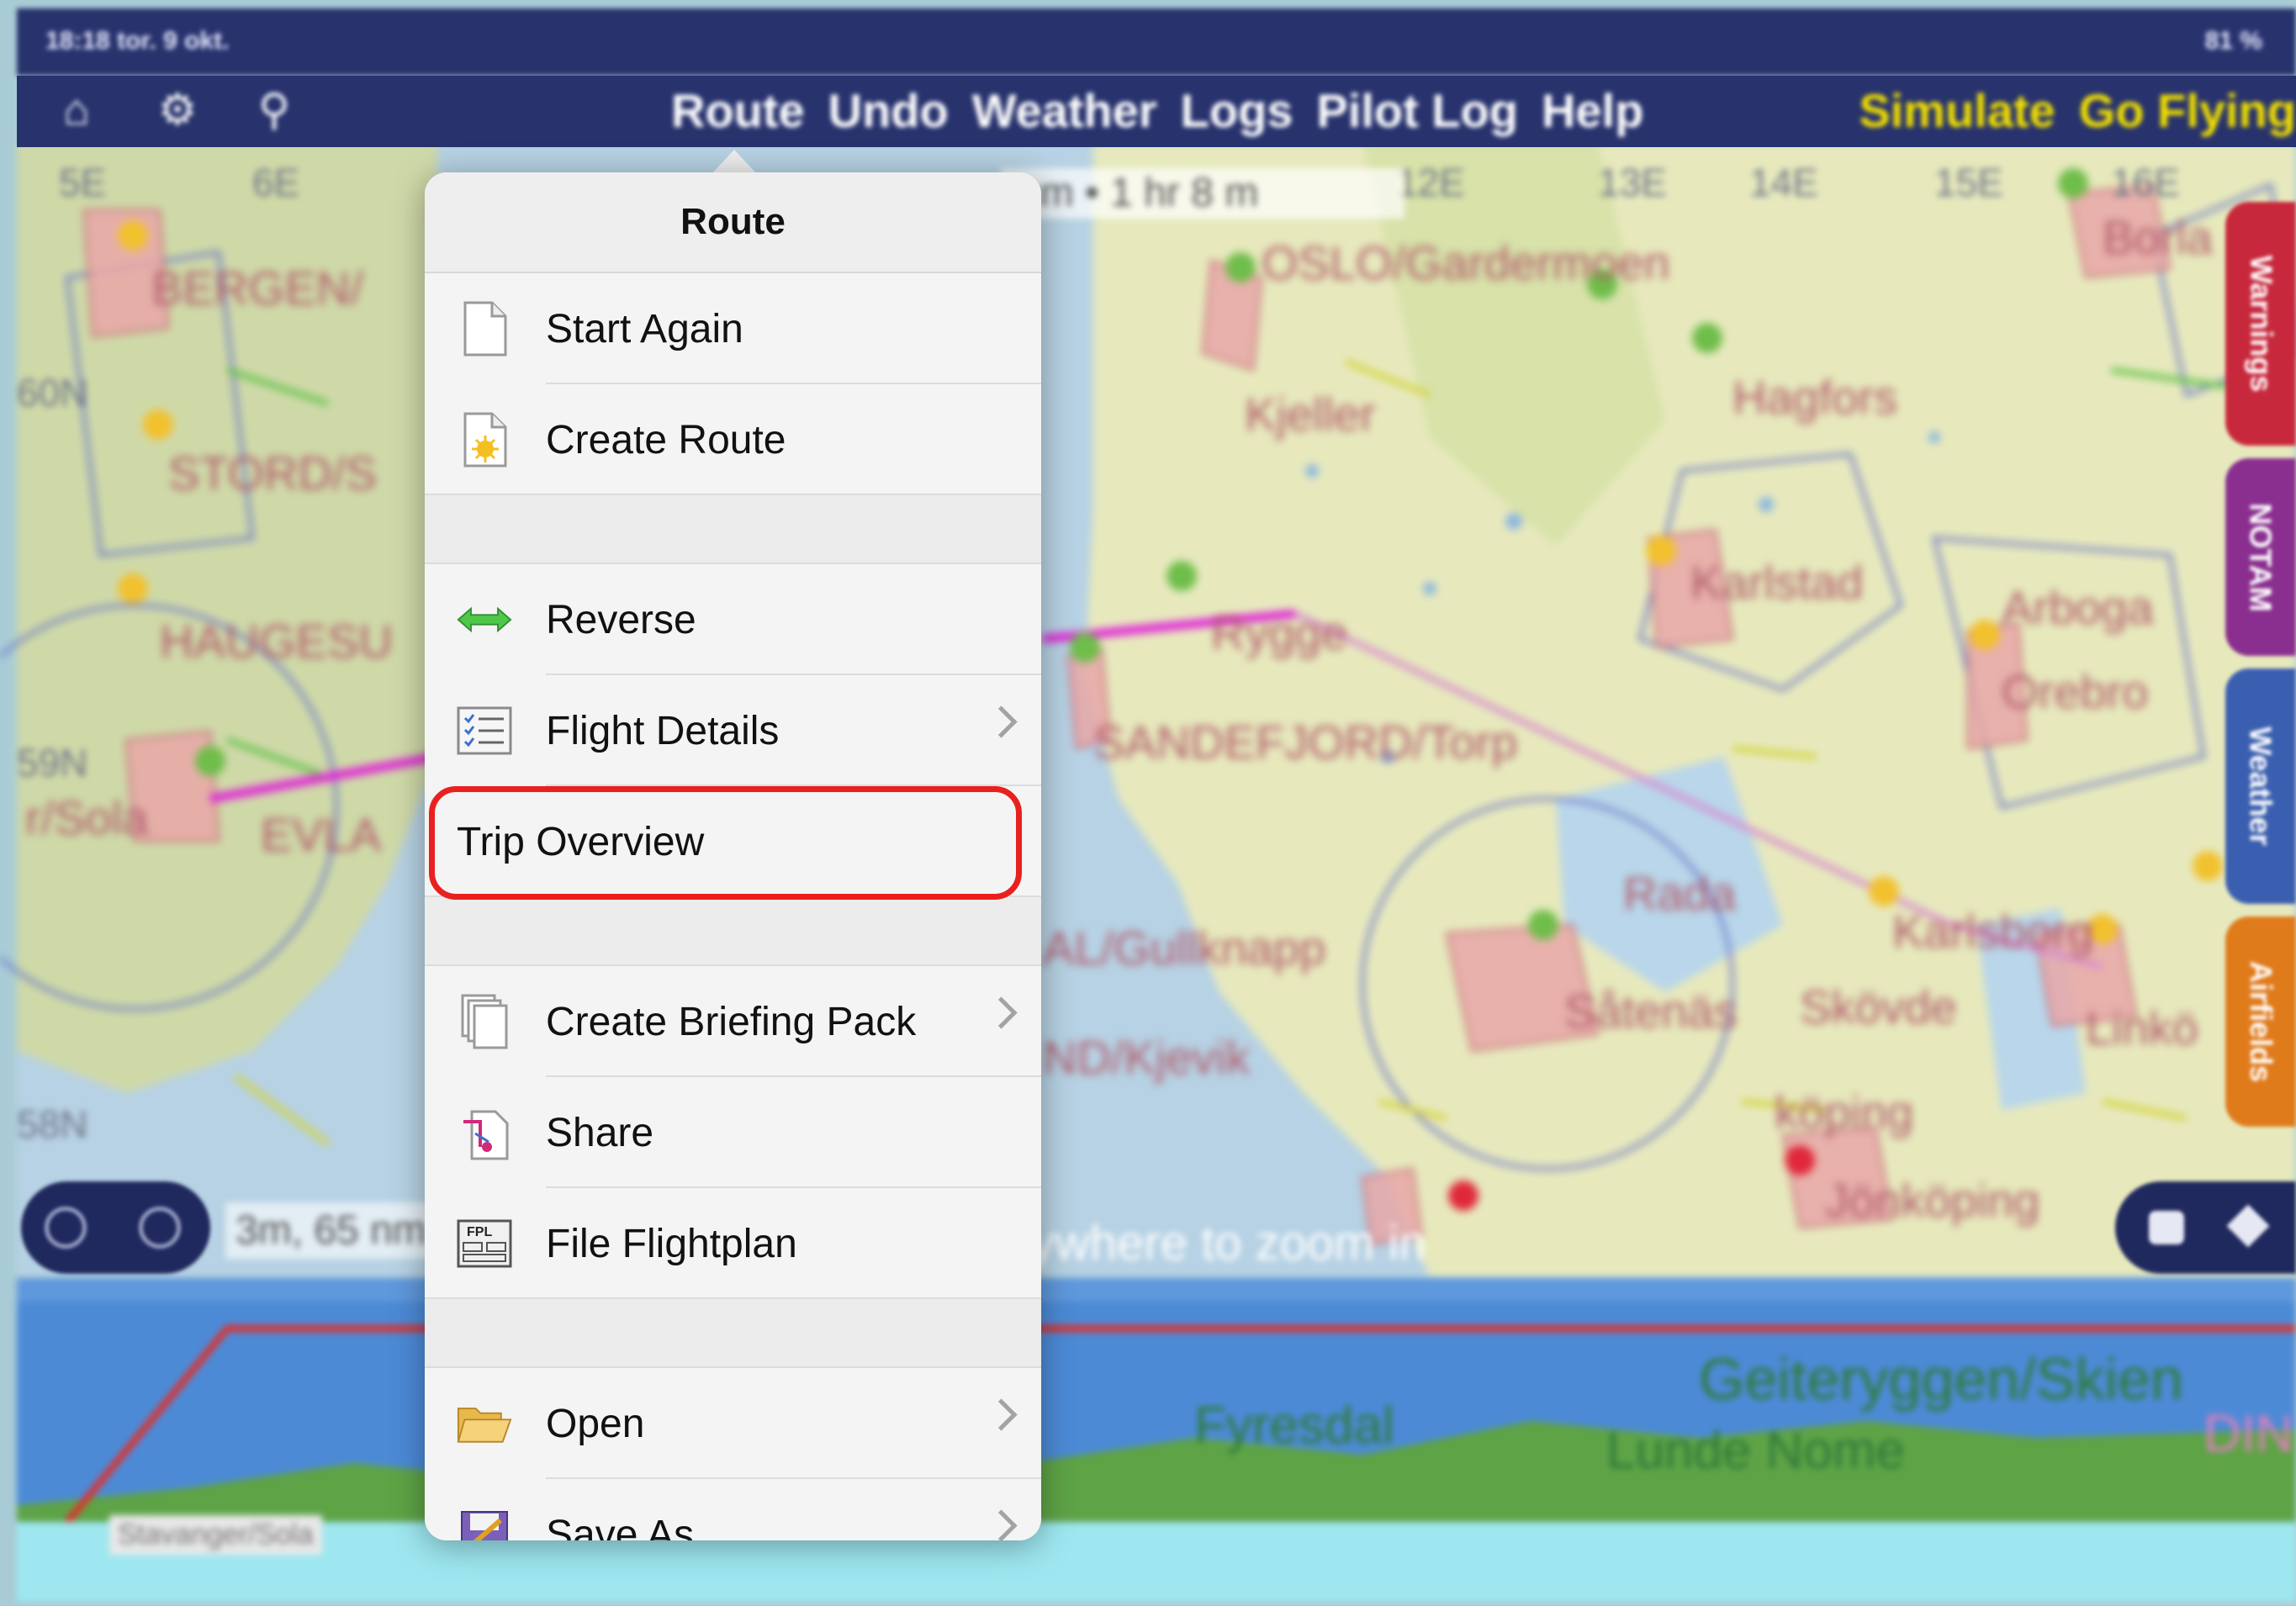 Image resolution: width=2296 pixels, height=1606 pixels. Describe the element at coordinates (2075, 691) in the screenshot. I see `map-label: Orebro` at that location.